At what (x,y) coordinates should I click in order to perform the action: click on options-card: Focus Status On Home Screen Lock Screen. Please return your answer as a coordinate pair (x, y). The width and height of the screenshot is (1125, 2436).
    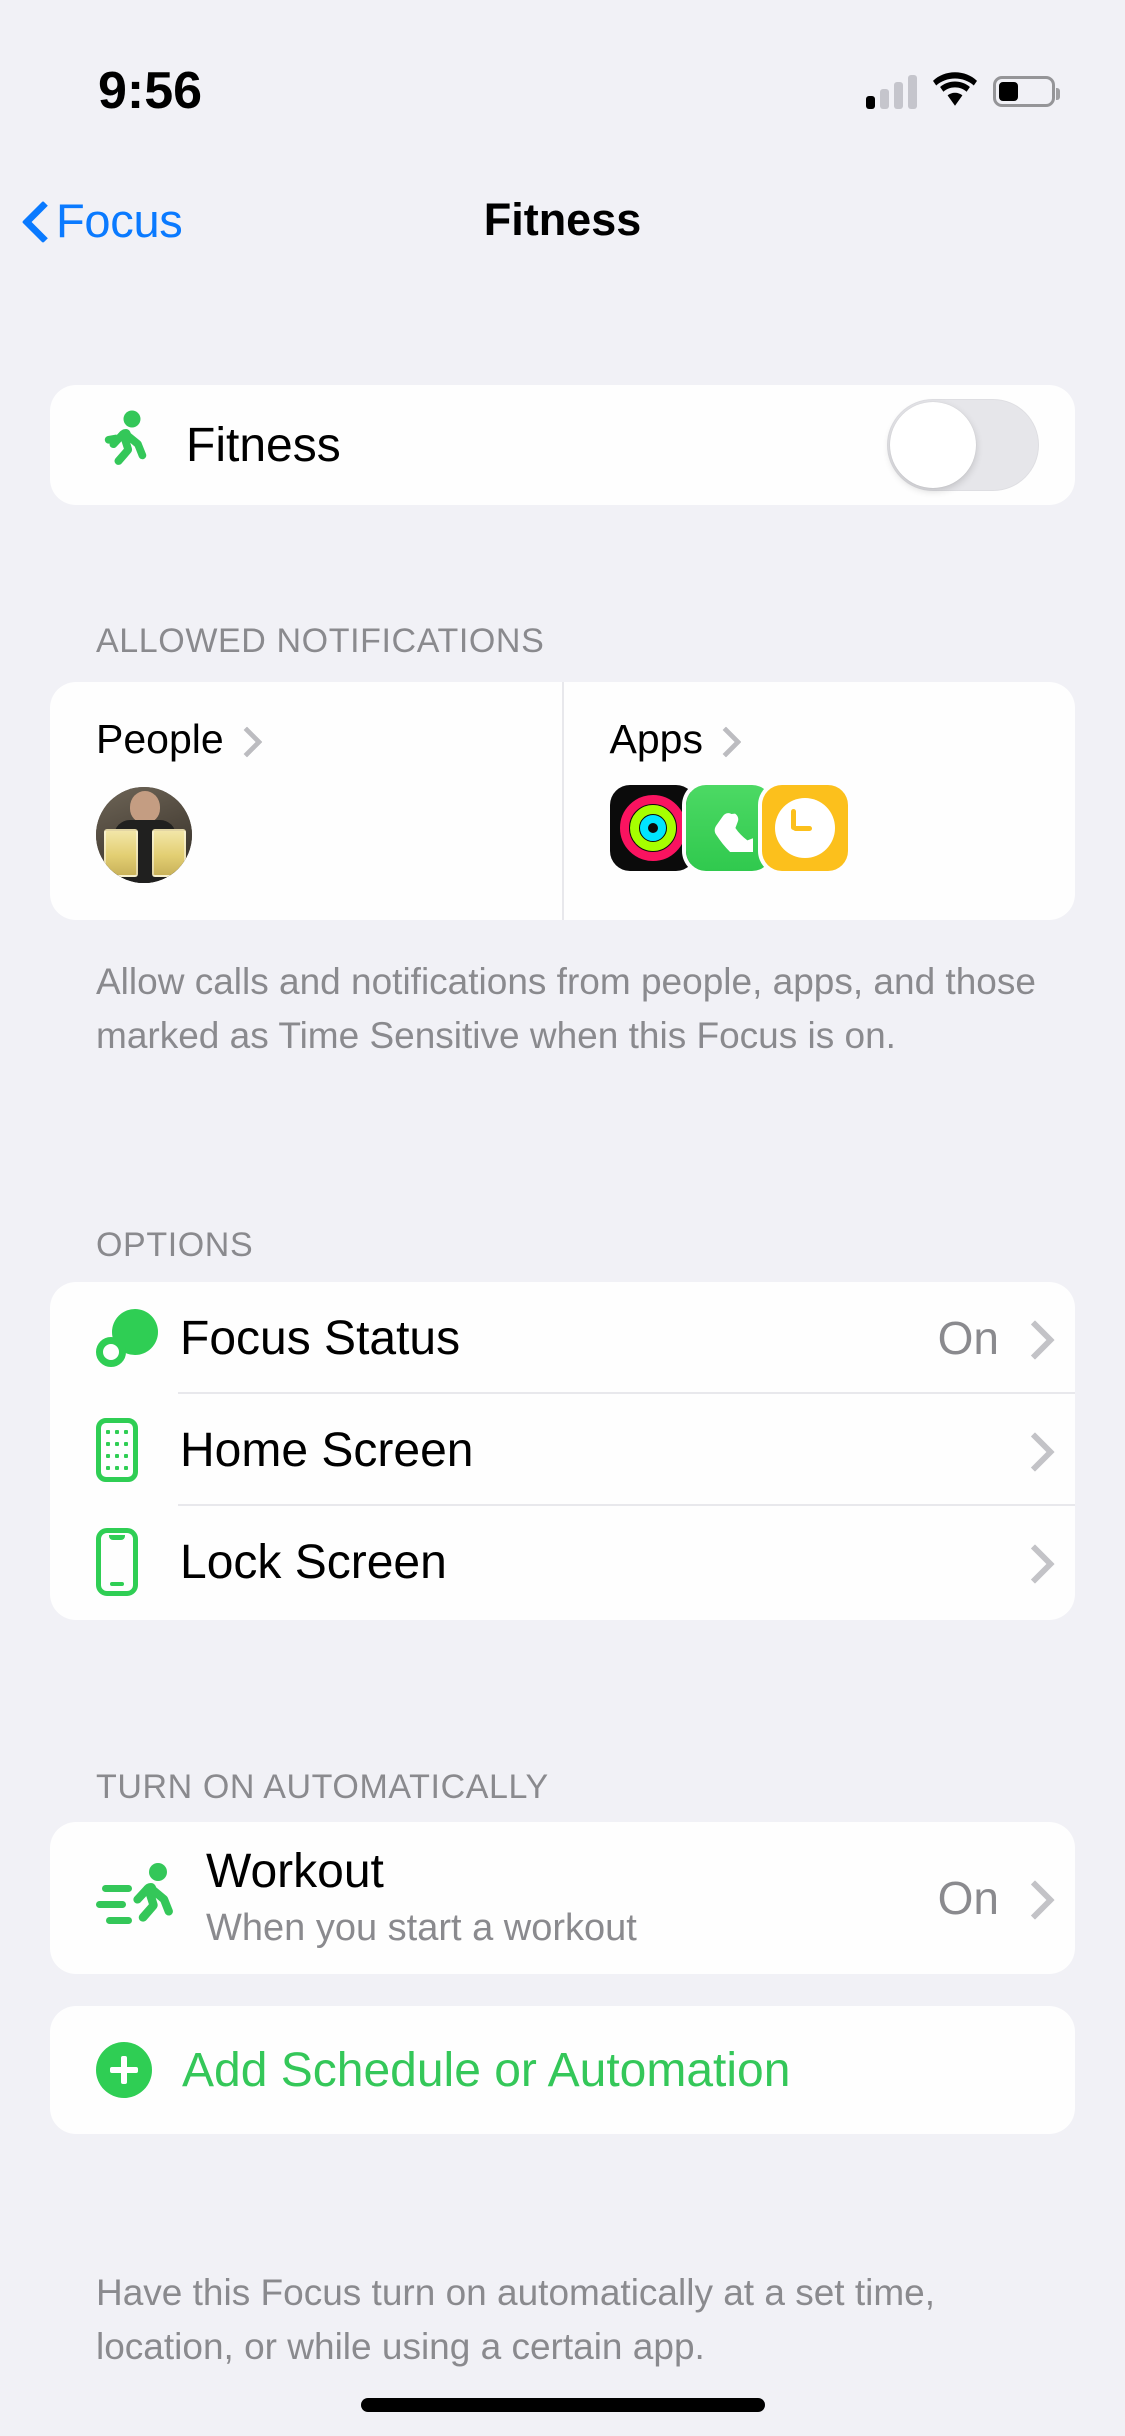
    Looking at the image, I should click on (562, 1451).